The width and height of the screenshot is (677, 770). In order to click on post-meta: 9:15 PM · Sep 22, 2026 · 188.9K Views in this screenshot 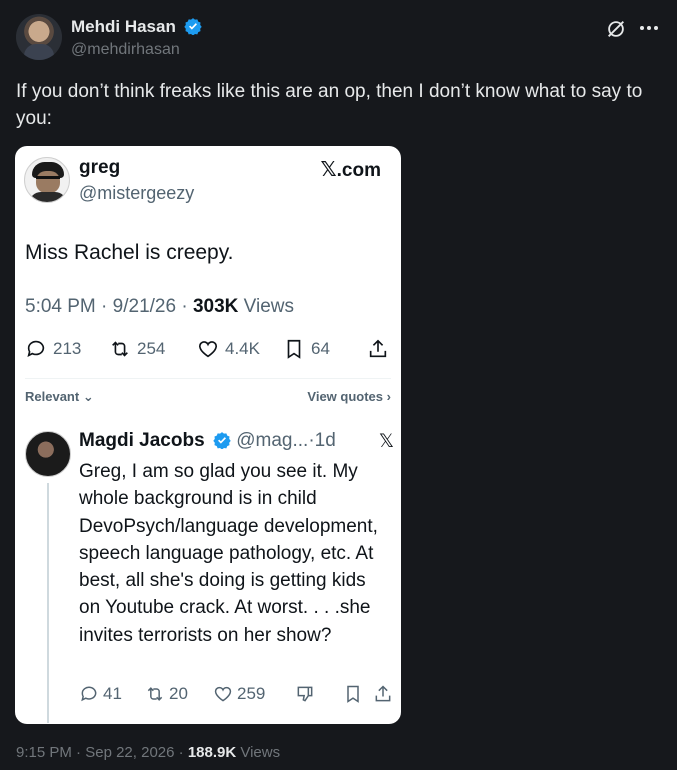, I will do `click(148, 752)`.